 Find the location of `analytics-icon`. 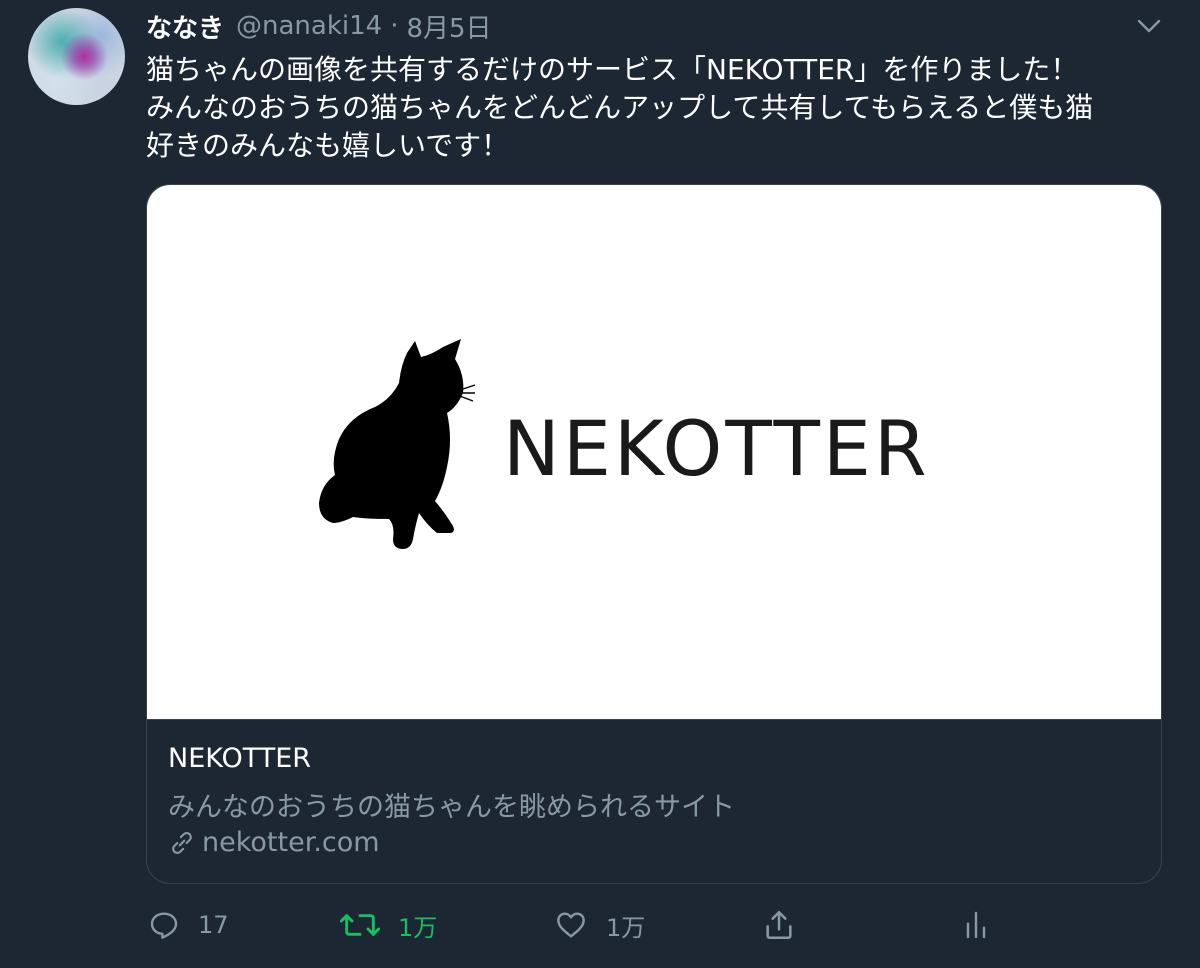

analytics-icon is located at coordinates (976, 925).